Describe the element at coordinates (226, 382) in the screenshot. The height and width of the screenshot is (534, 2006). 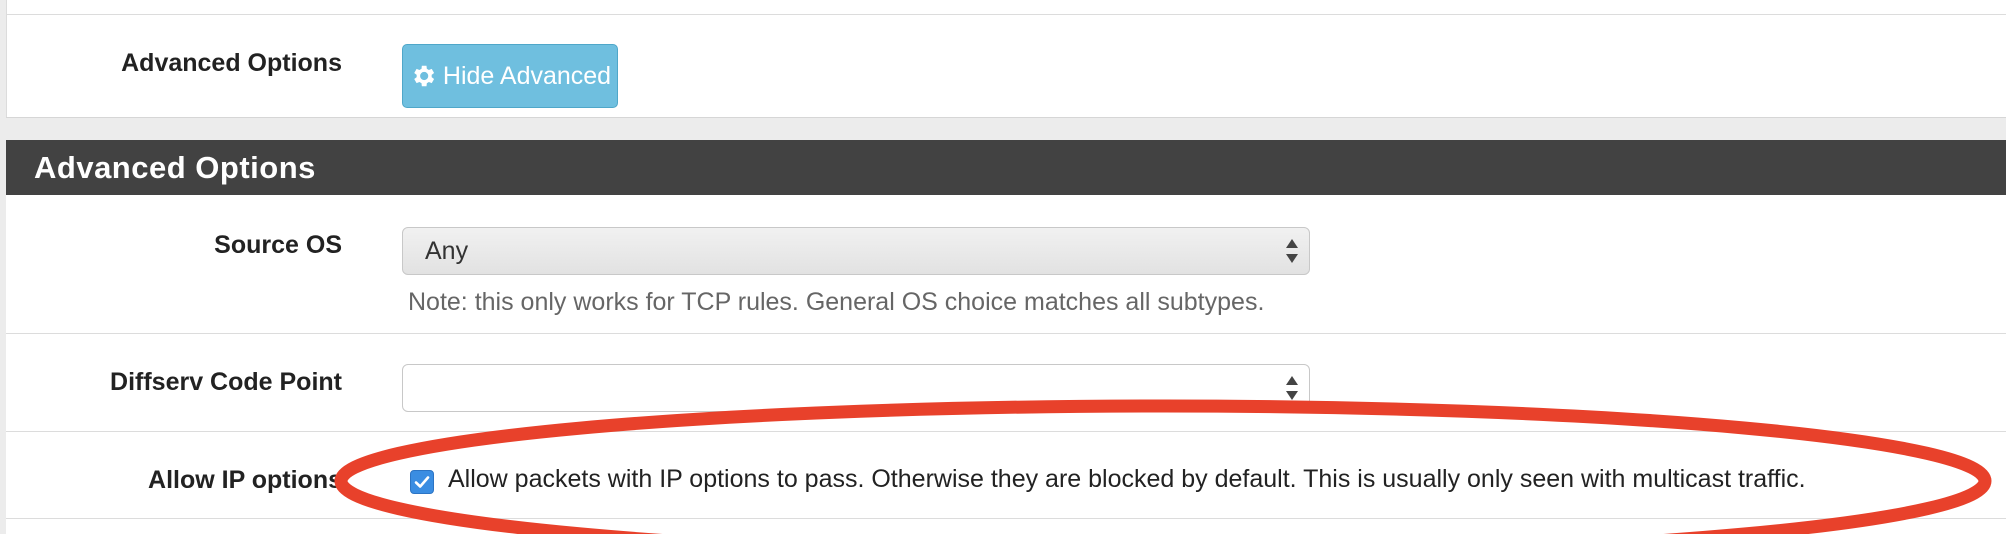
I see `diffserv-label: Diffserv Code Point` at that location.